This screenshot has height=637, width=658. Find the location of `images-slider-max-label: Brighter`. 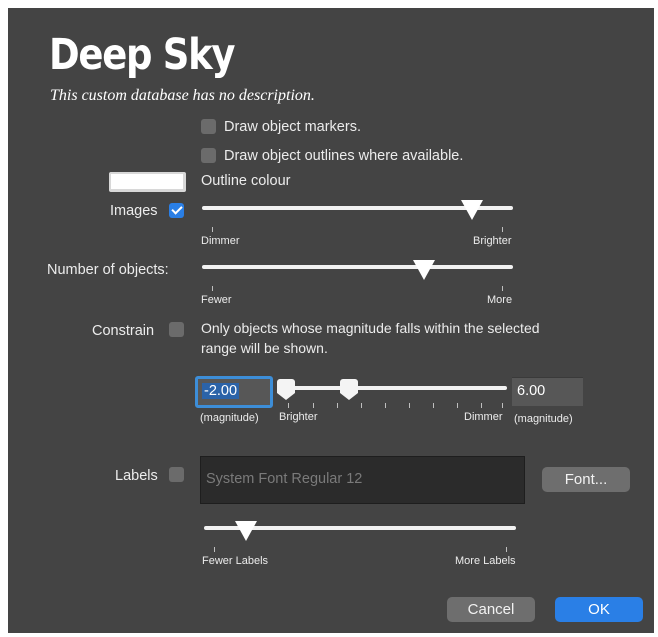

images-slider-max-label: Brighter is located at coordinates (492, 241).